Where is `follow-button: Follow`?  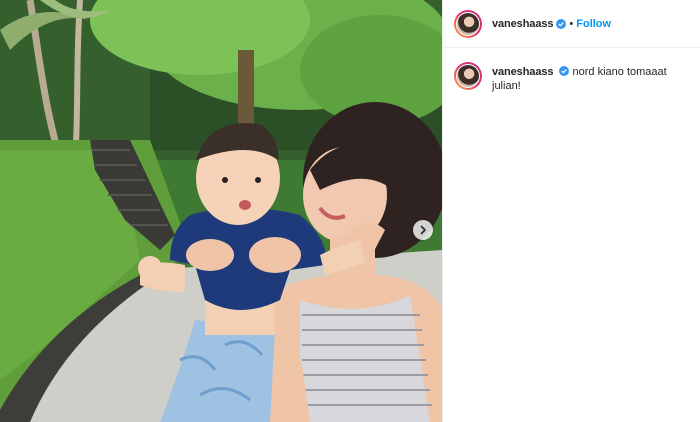
follow-button: Follow is located at coordinates (593, 24).